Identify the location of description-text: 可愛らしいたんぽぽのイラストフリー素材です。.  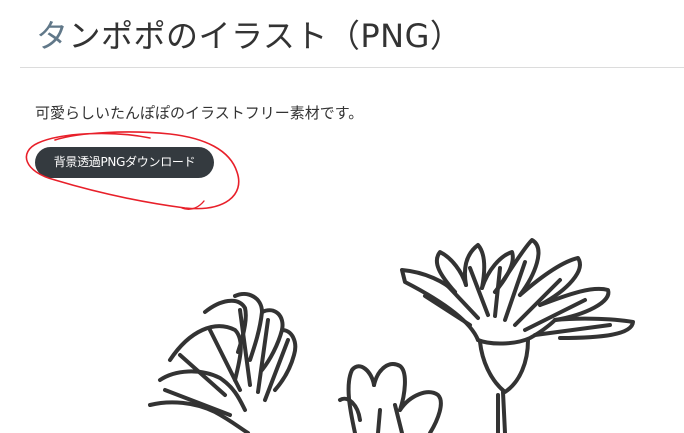
(199, 113).